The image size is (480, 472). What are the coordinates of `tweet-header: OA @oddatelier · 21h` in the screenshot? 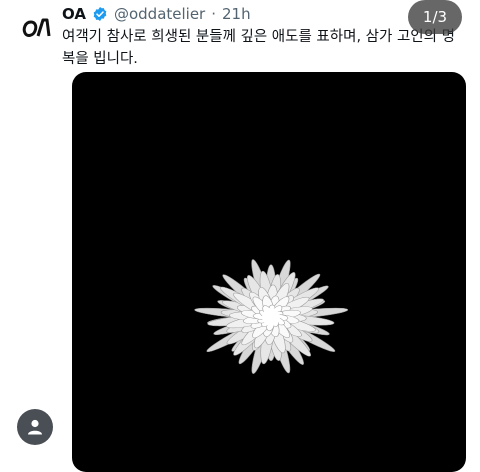 It's located at (156, 14).